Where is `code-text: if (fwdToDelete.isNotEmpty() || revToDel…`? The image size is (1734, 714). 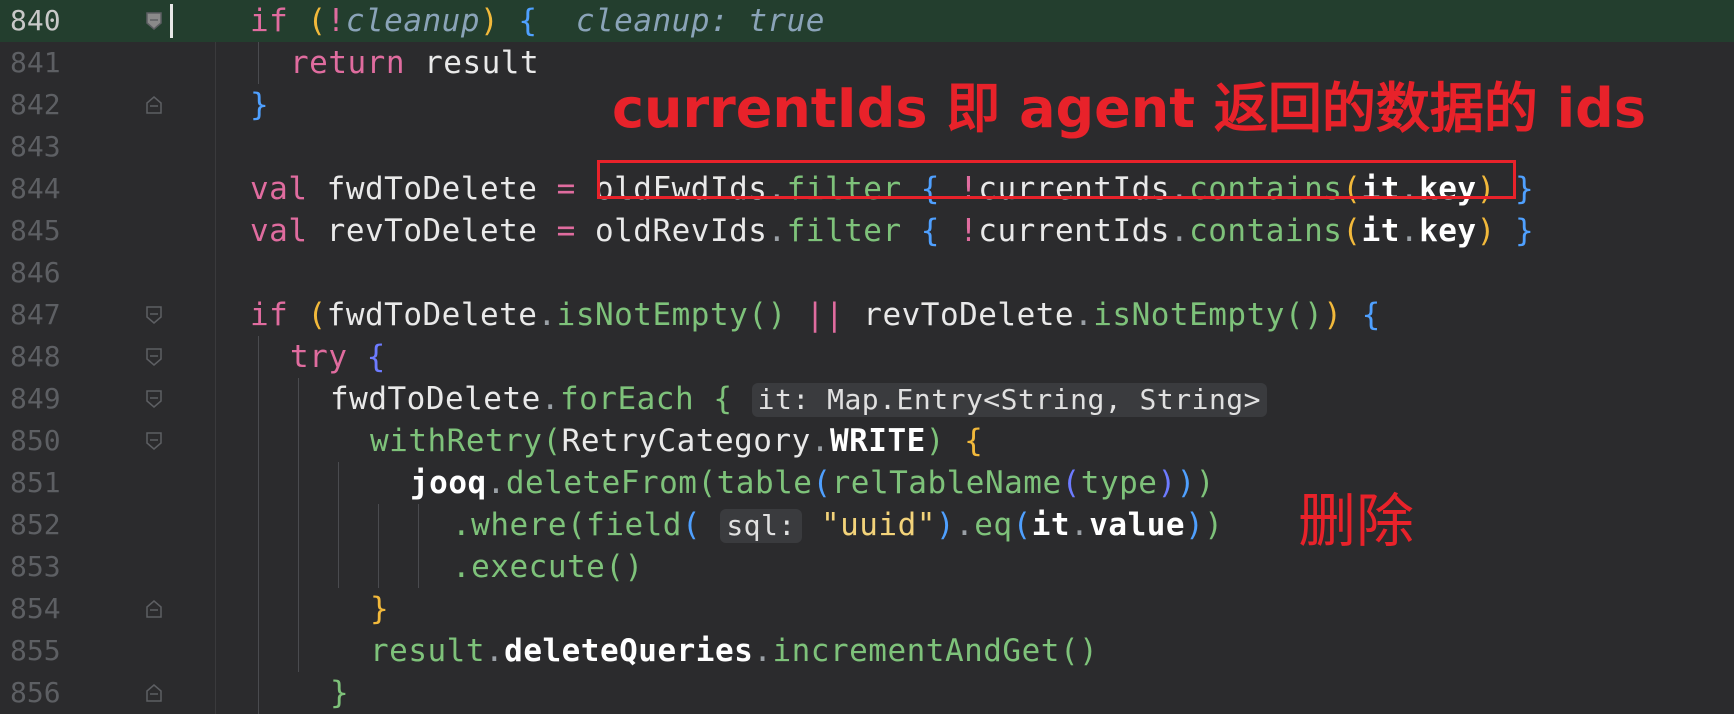 code-text: if (fwdToDelete.isNotEmpty() || revToDel… is located at coordinates (815, 315).